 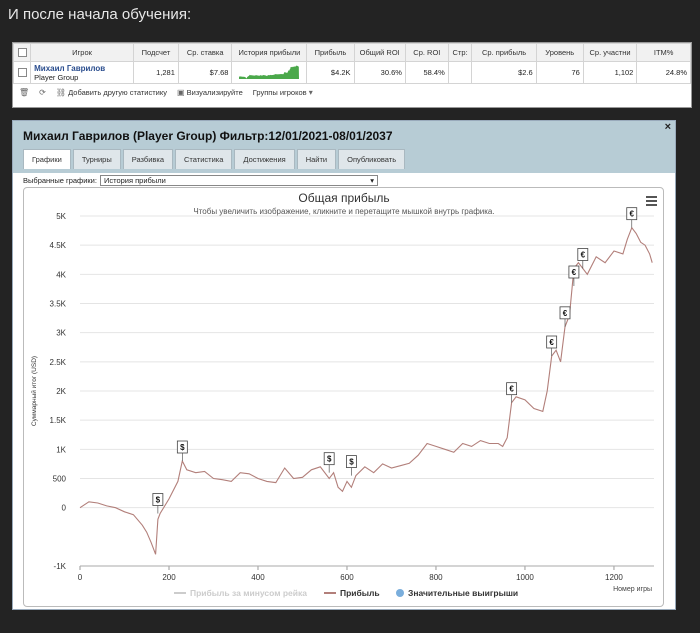 I want to click on count-value: 1,281, so click(x=155, y=72).